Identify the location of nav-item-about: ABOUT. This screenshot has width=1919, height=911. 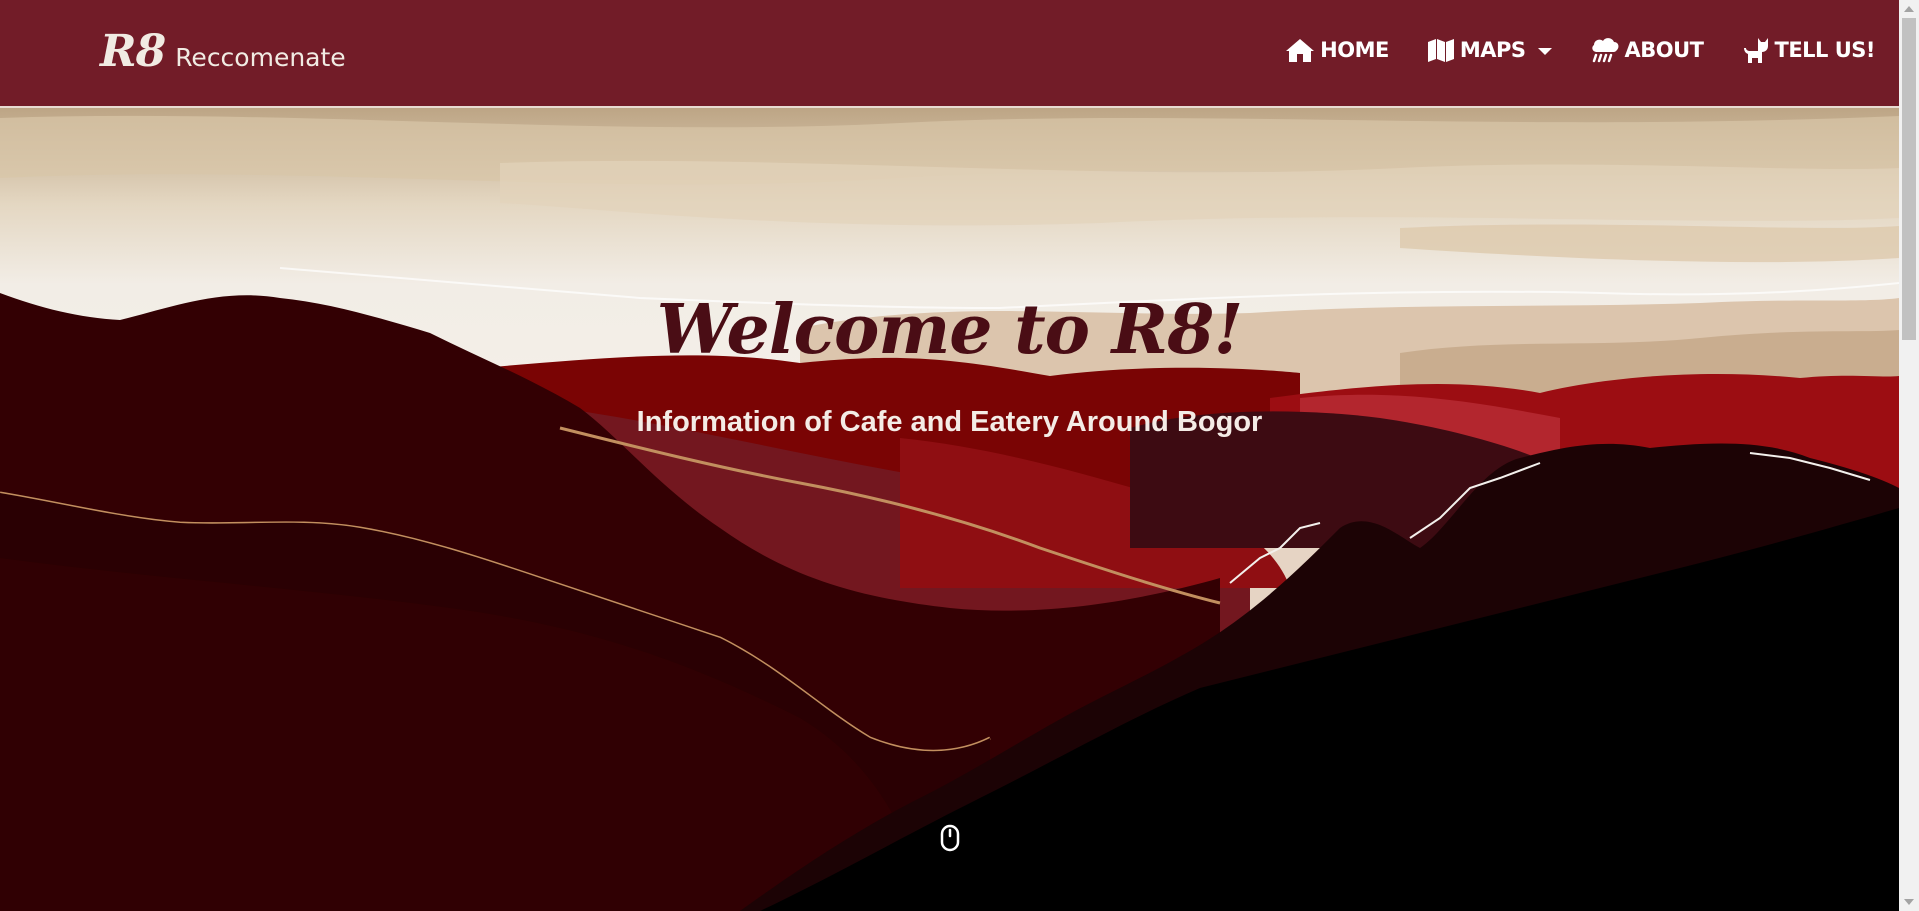
(1647, 50).